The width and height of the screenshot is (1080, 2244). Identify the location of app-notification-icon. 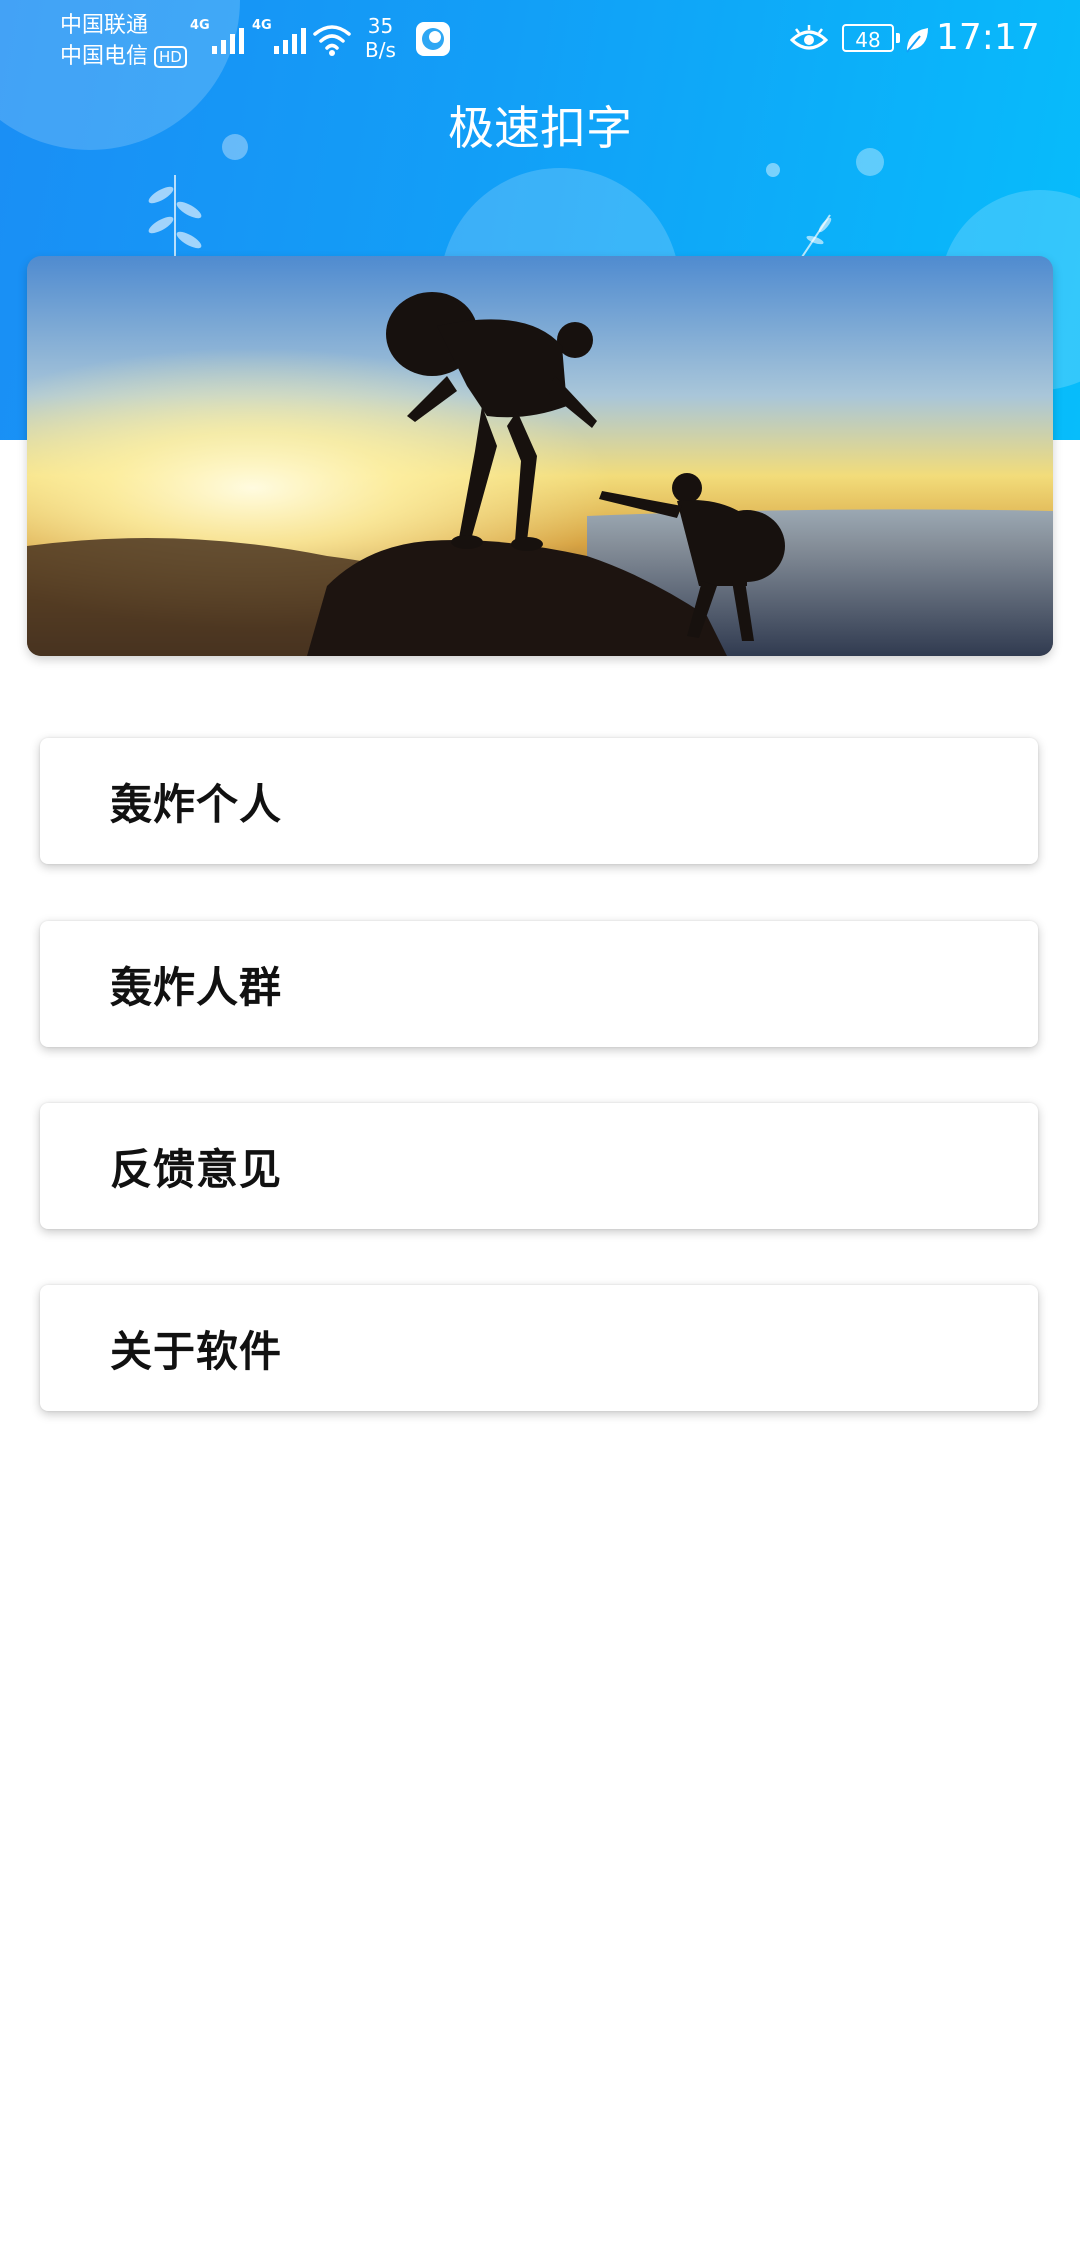
(433, 39).